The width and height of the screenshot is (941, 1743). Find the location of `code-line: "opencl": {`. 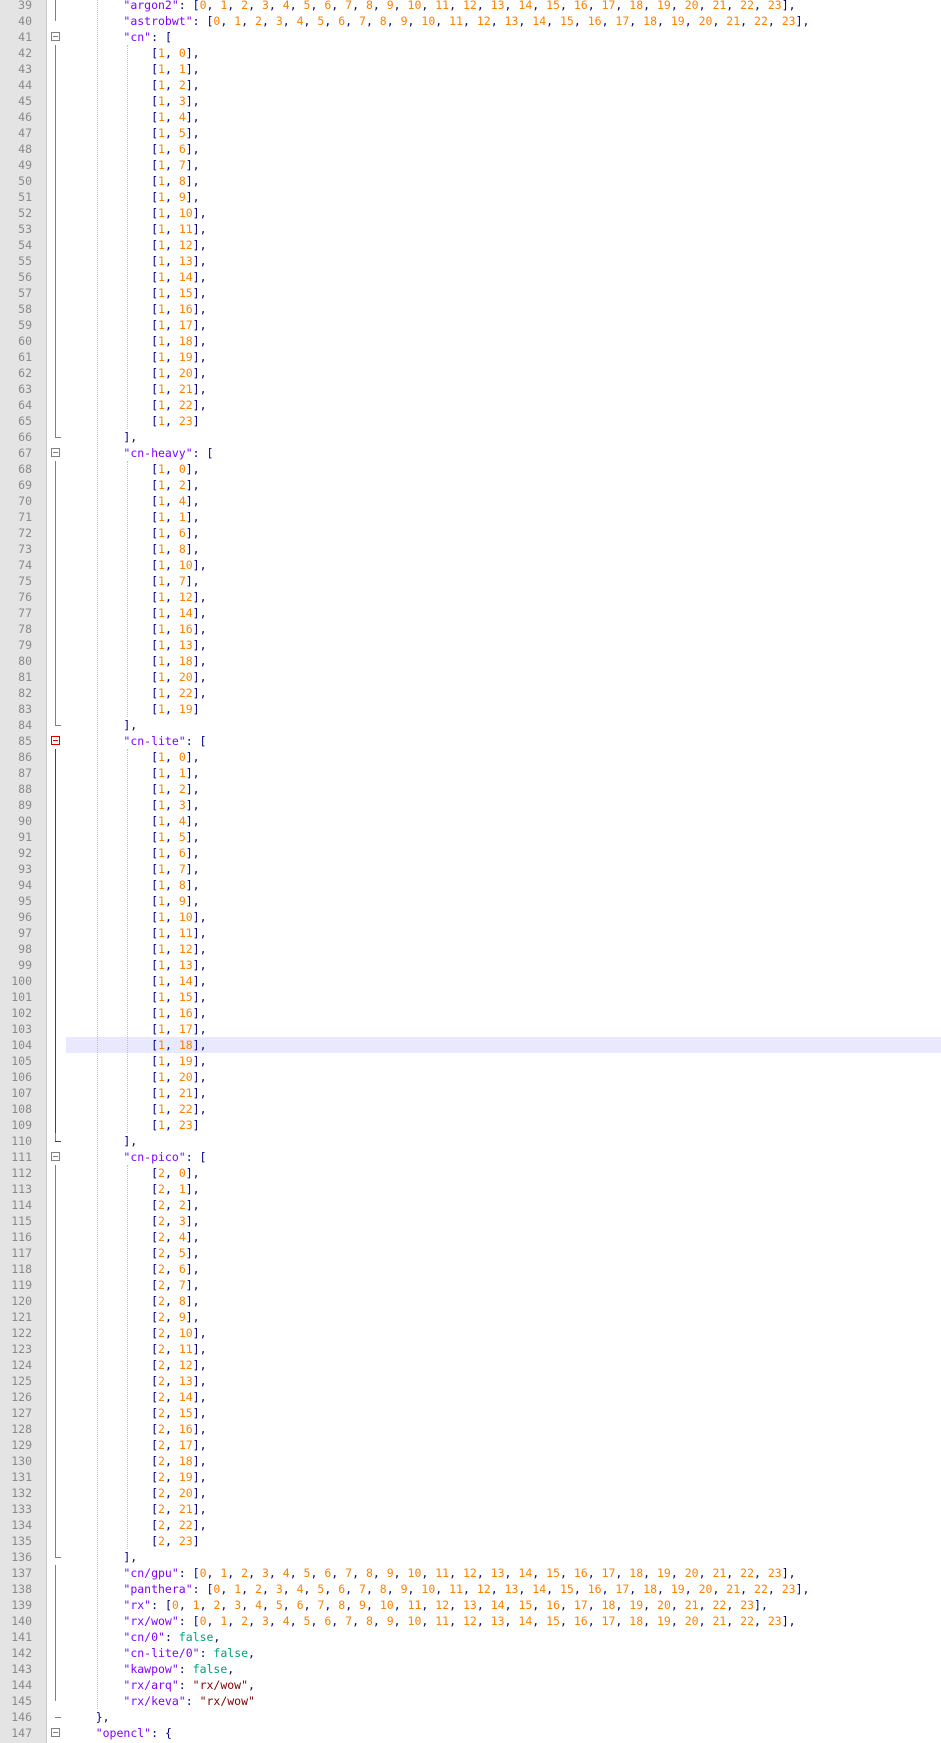

code-line: "opencl": { is located at coordinates (120, 1733).